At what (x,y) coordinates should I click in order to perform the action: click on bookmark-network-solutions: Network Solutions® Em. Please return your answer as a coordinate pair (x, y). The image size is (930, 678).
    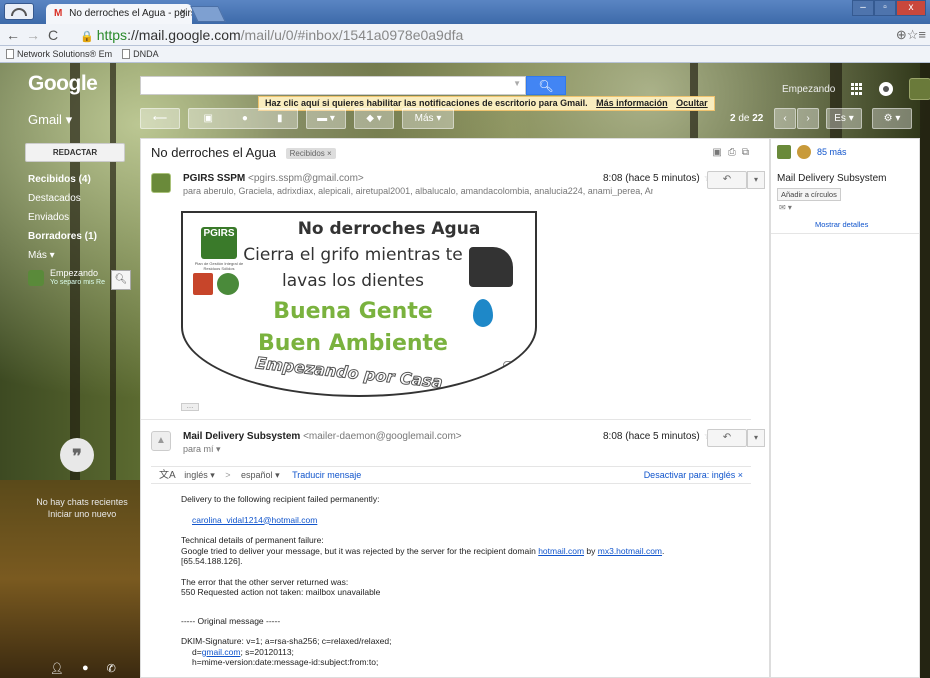
    Looking at the image, I should click on (59, 54).